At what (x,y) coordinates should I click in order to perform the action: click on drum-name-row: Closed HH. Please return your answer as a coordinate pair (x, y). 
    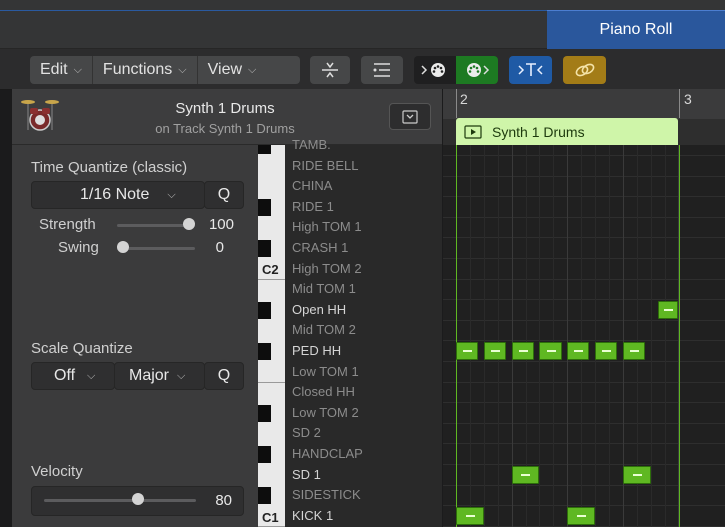
    Looking at the image, I should click on (323, 392).